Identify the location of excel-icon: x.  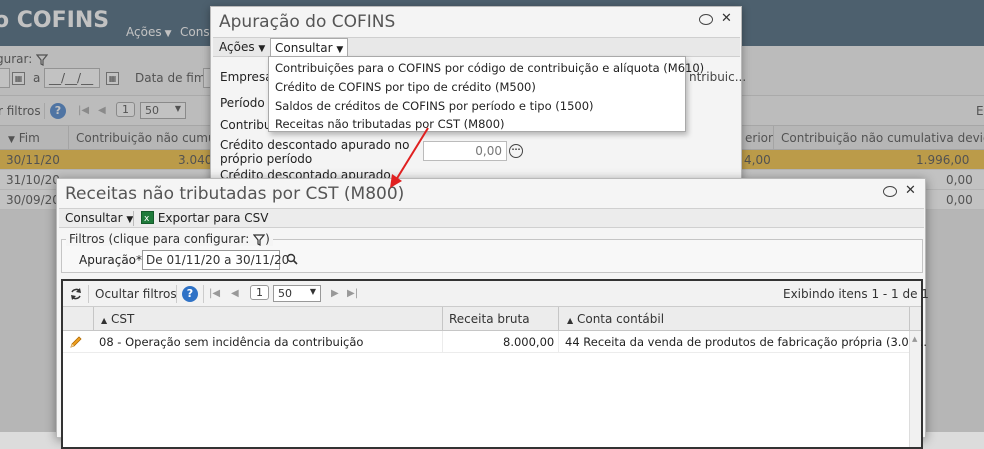
(147, 217).